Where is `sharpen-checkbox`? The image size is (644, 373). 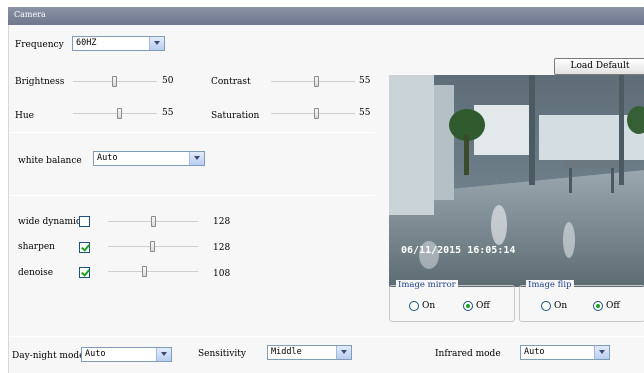
sharpen-checkbox is located at coordinates (84, 247).